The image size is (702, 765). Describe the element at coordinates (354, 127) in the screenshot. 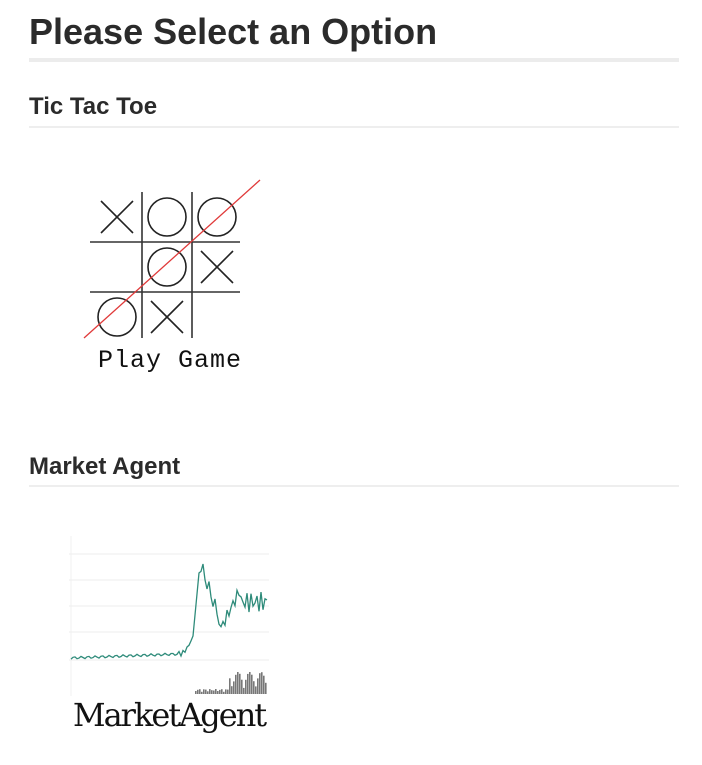

I see `section-divider-tic-tac-toe` at that location.